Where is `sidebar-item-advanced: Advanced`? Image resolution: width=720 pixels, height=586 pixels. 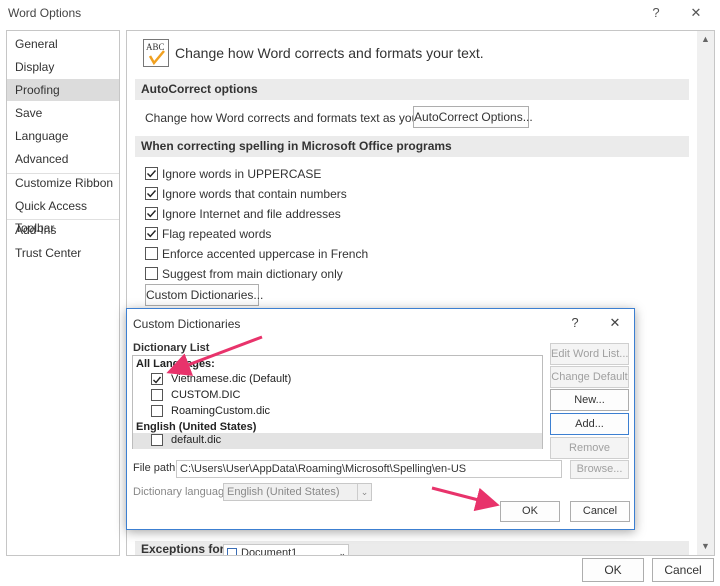
sidebar-item-advanced: Advanced is located at coordinates (63, 159).